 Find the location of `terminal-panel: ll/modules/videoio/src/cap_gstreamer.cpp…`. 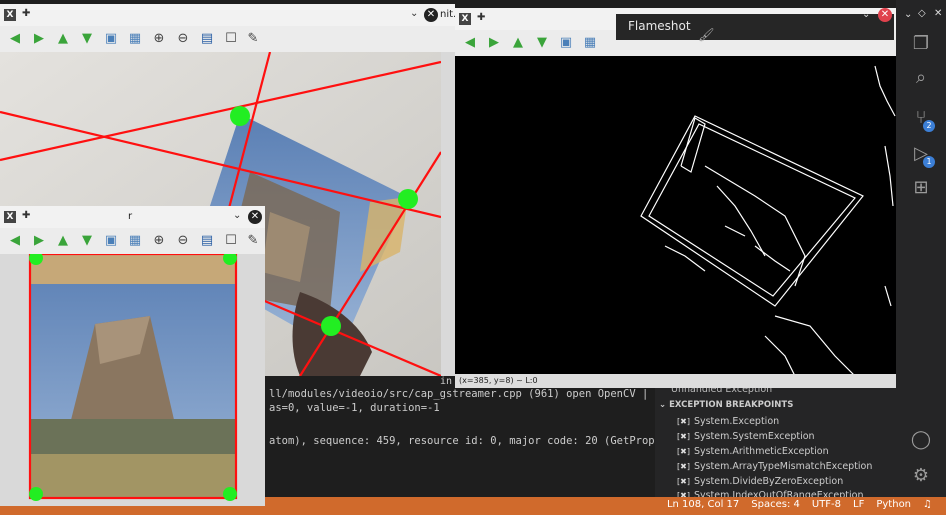

terminal-panel: ll/modules/videoio/src/cap_gstreamer.cpp… is located at coordinates (482, 437).